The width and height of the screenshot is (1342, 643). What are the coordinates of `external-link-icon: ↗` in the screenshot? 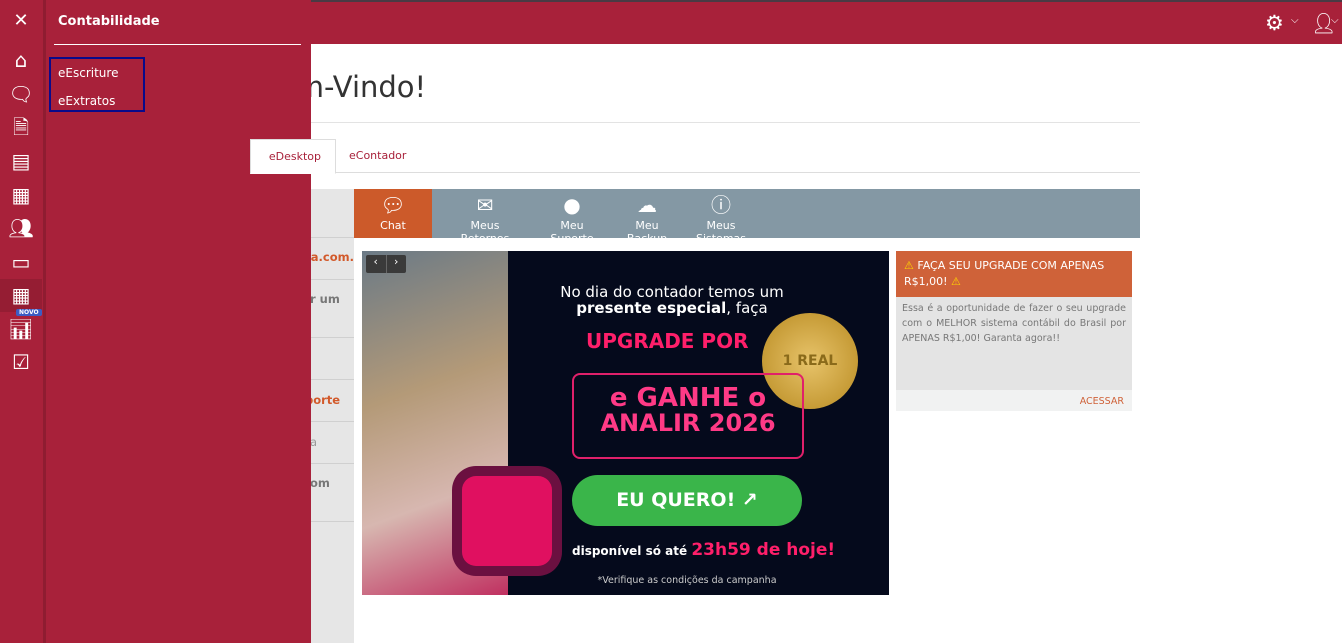 It's located at (749, 500).